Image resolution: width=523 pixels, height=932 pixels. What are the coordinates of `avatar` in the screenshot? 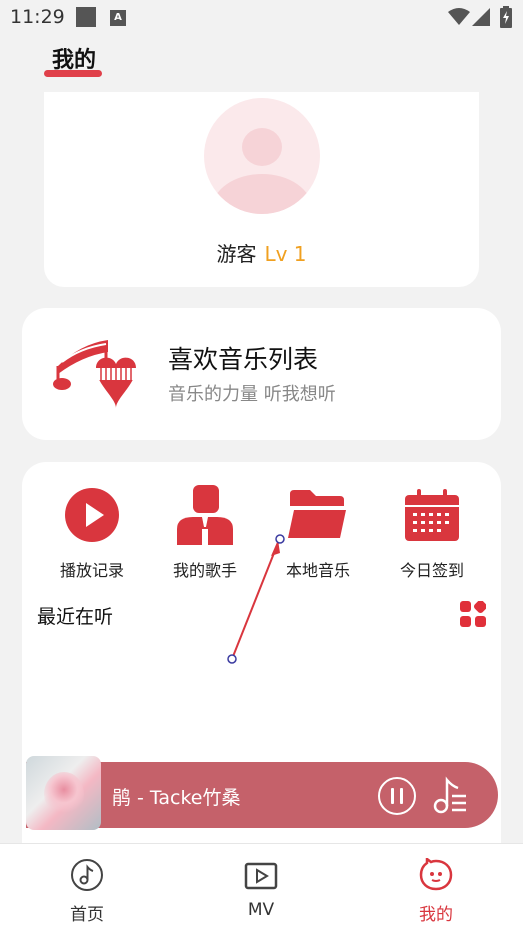 It's located at (262, 156).